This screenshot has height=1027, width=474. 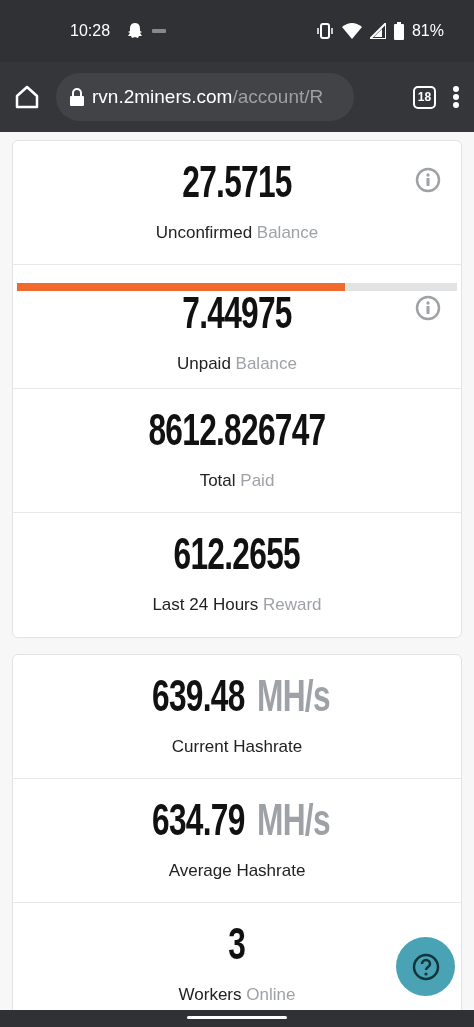 I want to click on home-icon, so click(x=27, y=97).